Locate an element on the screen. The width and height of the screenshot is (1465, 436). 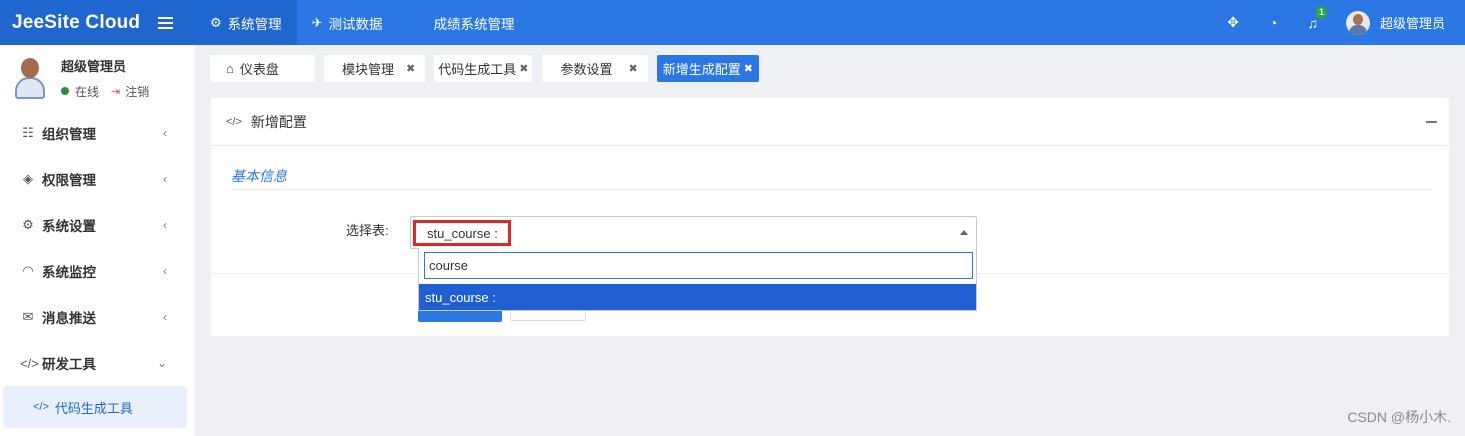
tab-codegen: 代码生成工具 ✖ is located at coordinates (483, 68).